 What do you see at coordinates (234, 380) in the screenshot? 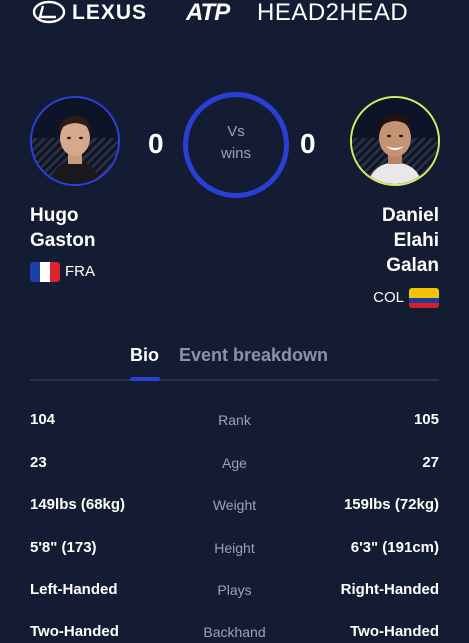
I see `tab-divider` at bounding box center [234, 380].